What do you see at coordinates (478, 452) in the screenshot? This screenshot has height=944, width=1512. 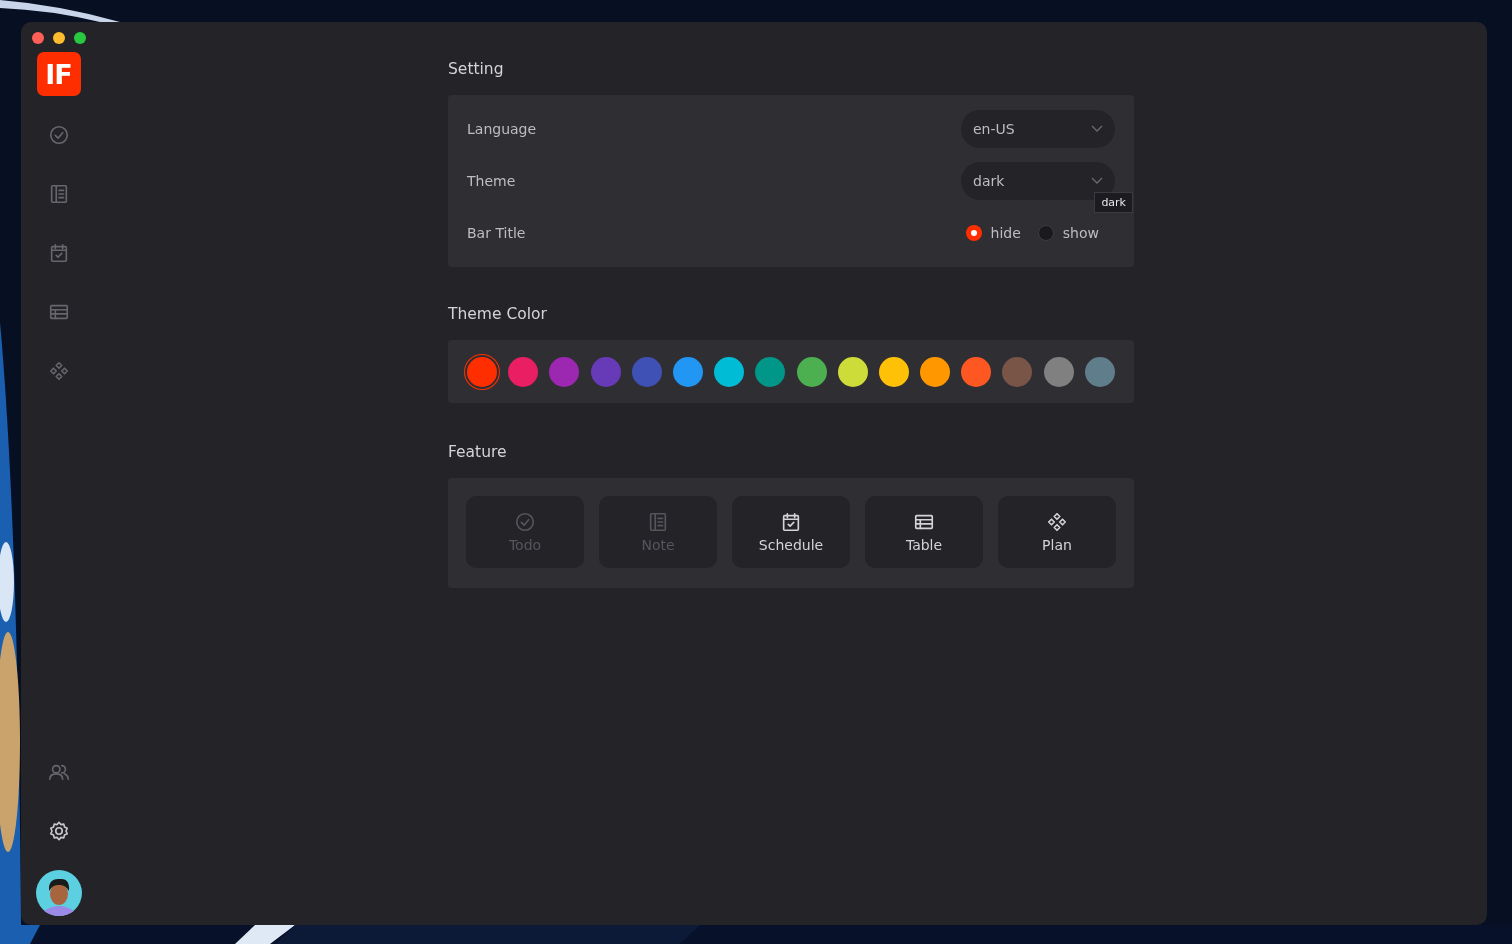 I see `section-title: Feature` at bounding box center [478, 452].